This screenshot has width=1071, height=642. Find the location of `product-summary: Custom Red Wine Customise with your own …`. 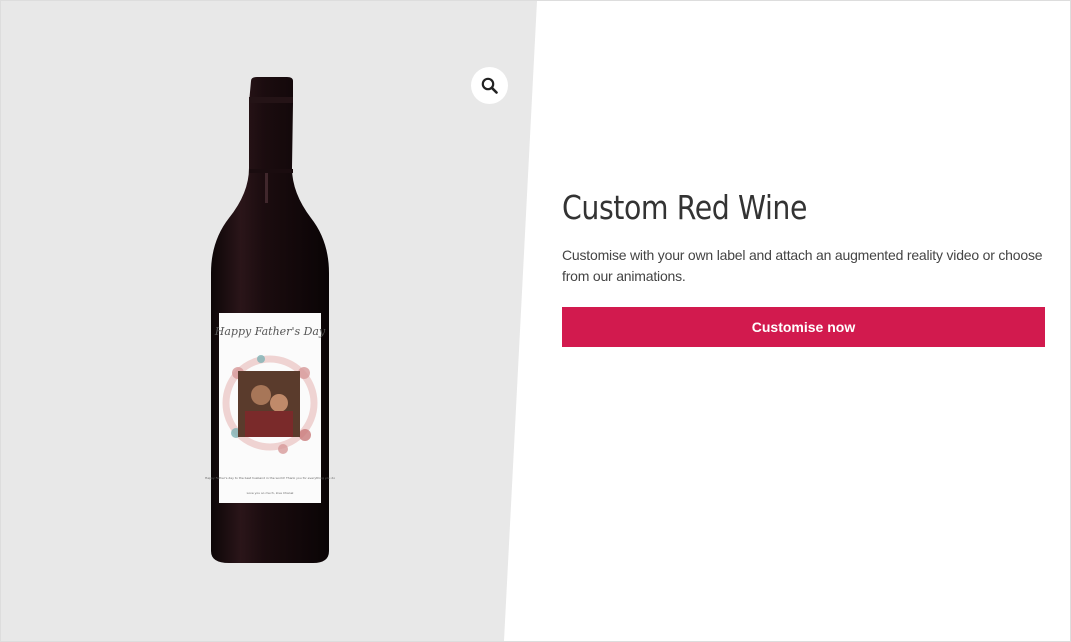

product-summary: Custom Red Wine Customise with your own … is located at coordinates (804, 267).